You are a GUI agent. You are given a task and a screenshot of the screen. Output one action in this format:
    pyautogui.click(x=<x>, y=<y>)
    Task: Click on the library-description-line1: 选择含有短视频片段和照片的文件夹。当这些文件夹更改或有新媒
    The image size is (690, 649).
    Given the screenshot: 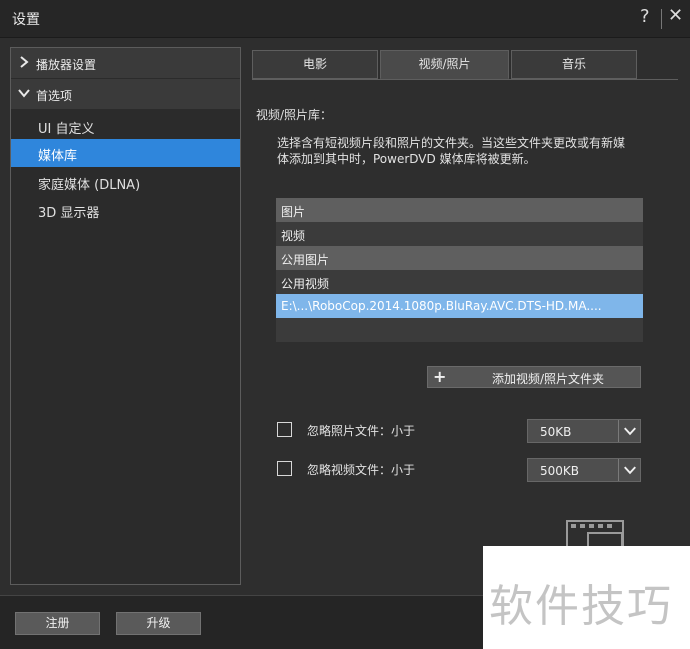 What is the action you would take?
    pyautogui.click(x=451, y=143)
    